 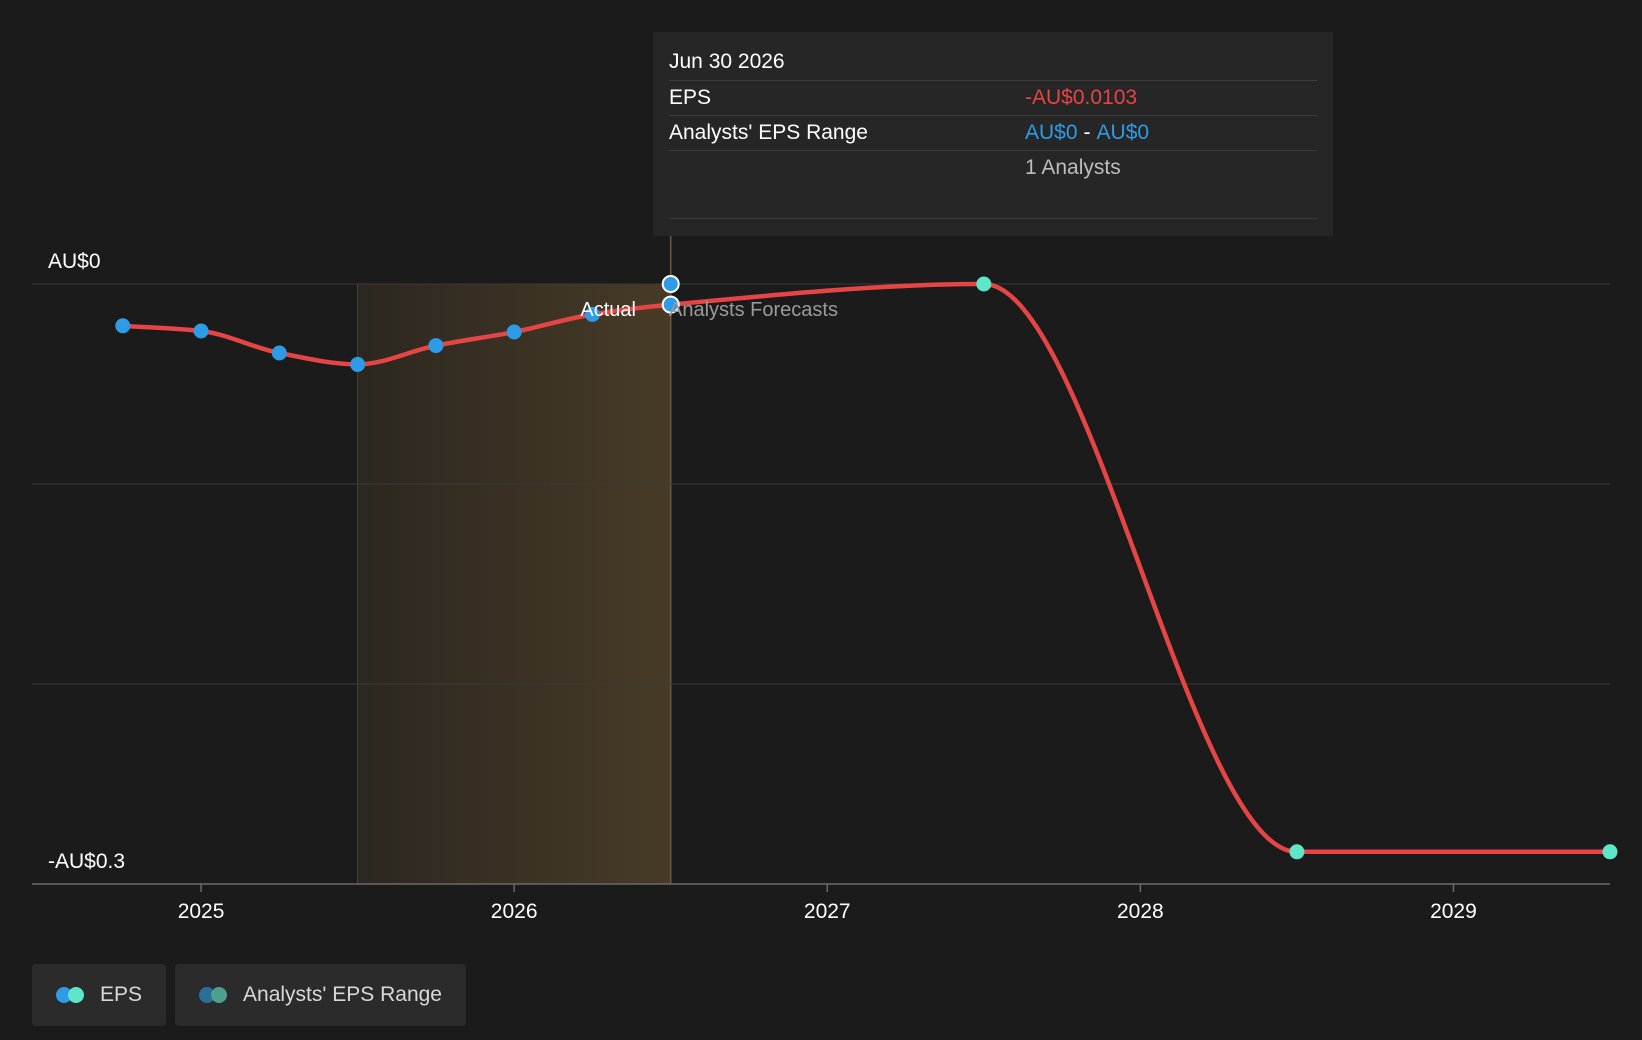 I want to click on legend-item-eps: EPS, so click(x=99, y=995).